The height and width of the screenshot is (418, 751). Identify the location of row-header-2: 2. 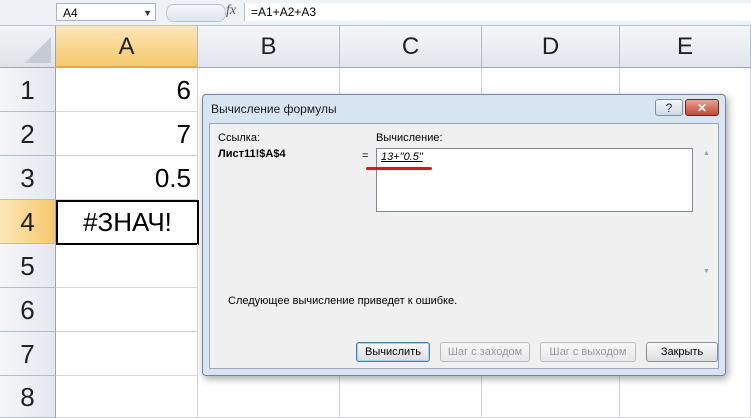
(28, 134).